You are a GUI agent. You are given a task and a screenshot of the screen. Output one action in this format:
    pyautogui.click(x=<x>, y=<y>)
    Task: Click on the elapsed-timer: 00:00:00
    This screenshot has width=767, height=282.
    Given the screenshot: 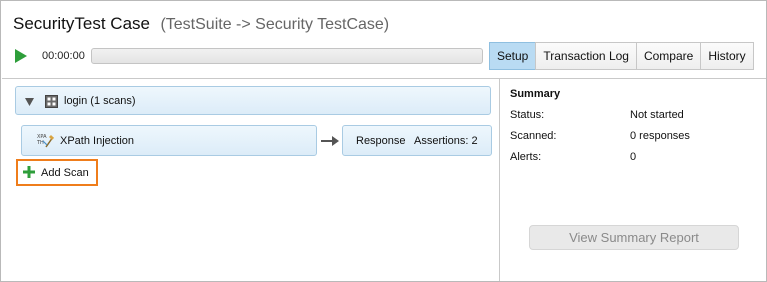 What is the action you would take?
    pyautogui.click(x=63, y=56)
    